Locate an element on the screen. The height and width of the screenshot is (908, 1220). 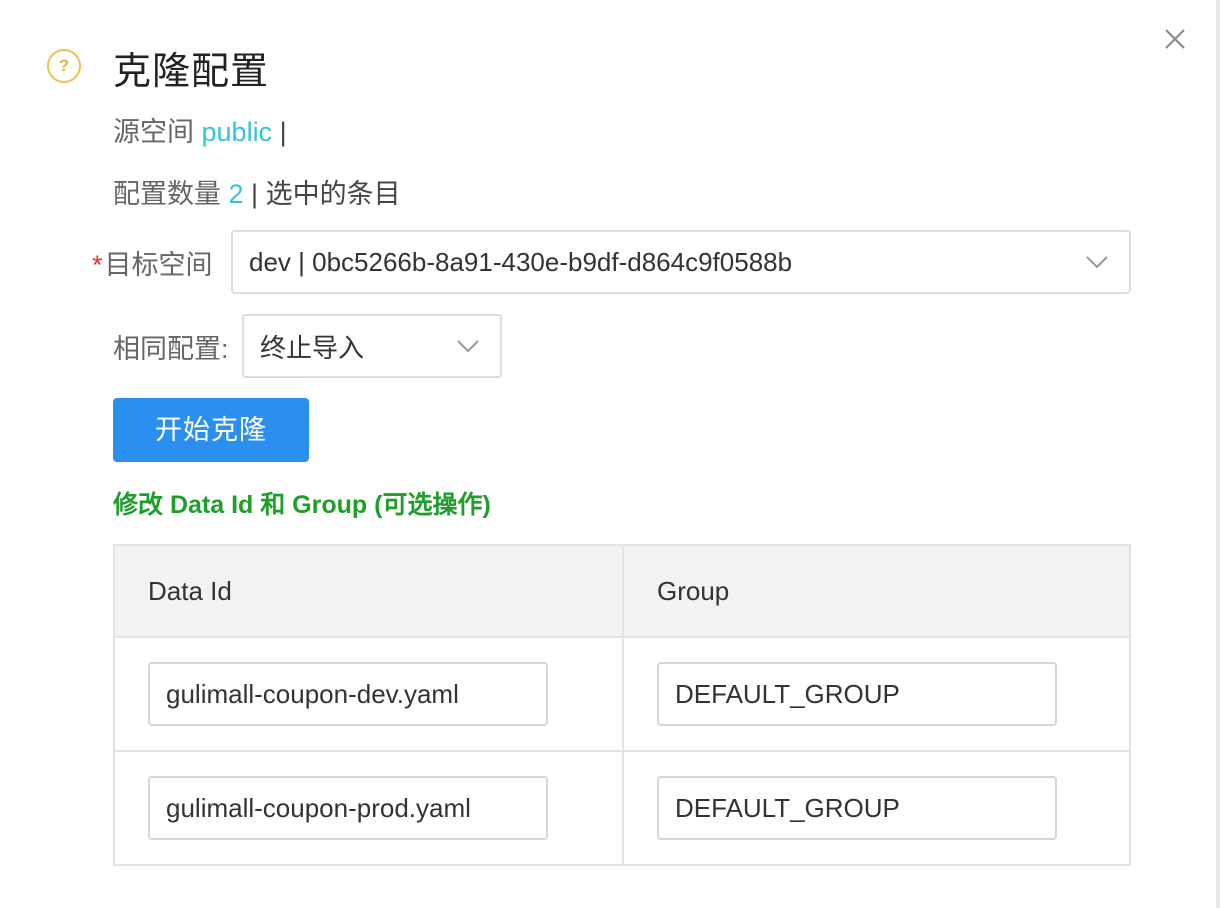
header-data-id: Data Id is located at coordinates (190, 590).